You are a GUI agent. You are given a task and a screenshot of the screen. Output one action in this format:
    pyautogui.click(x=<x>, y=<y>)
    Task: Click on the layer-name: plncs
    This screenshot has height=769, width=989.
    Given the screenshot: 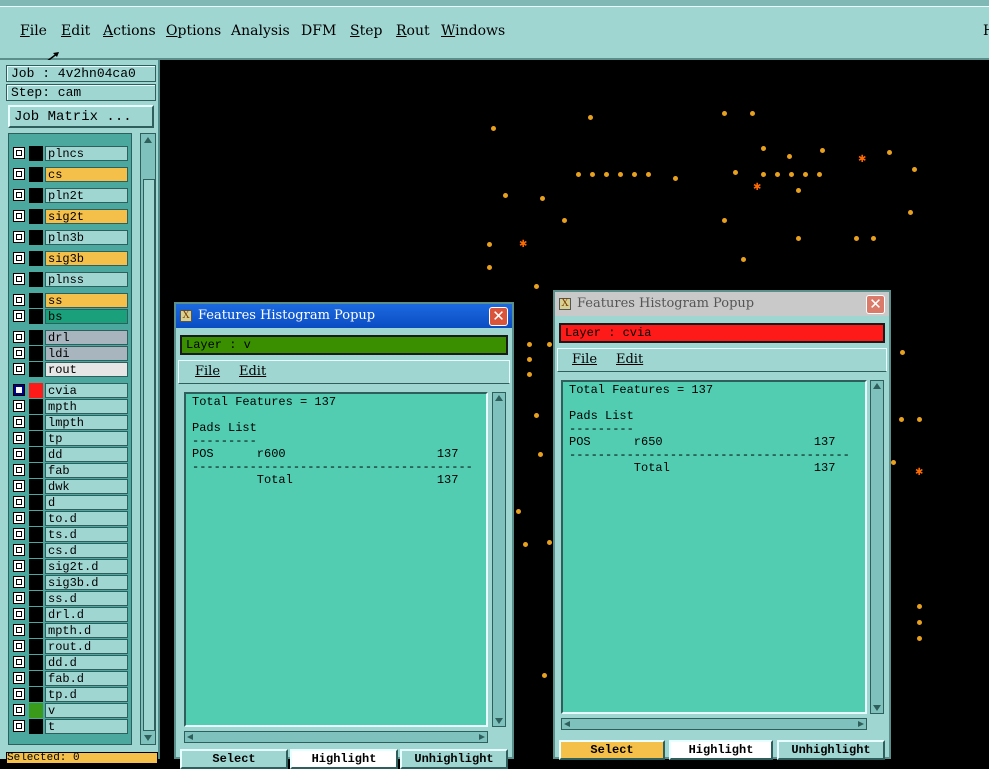 What is the action you would take?
    pyautogui.click(x=86, y=153)
    